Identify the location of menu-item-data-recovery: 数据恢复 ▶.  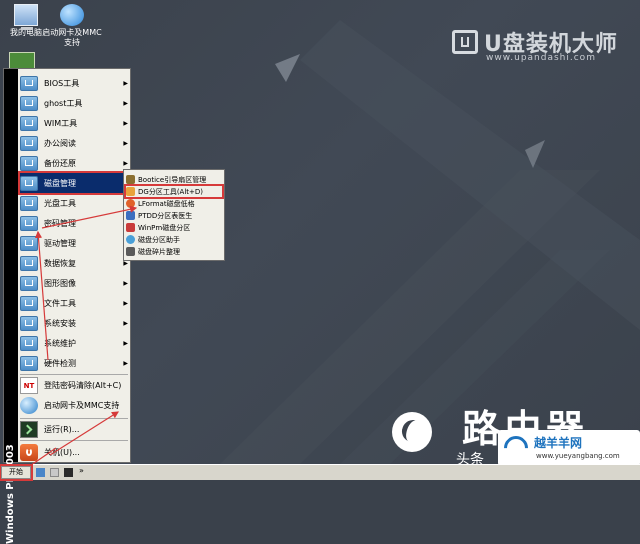
(74, 263).